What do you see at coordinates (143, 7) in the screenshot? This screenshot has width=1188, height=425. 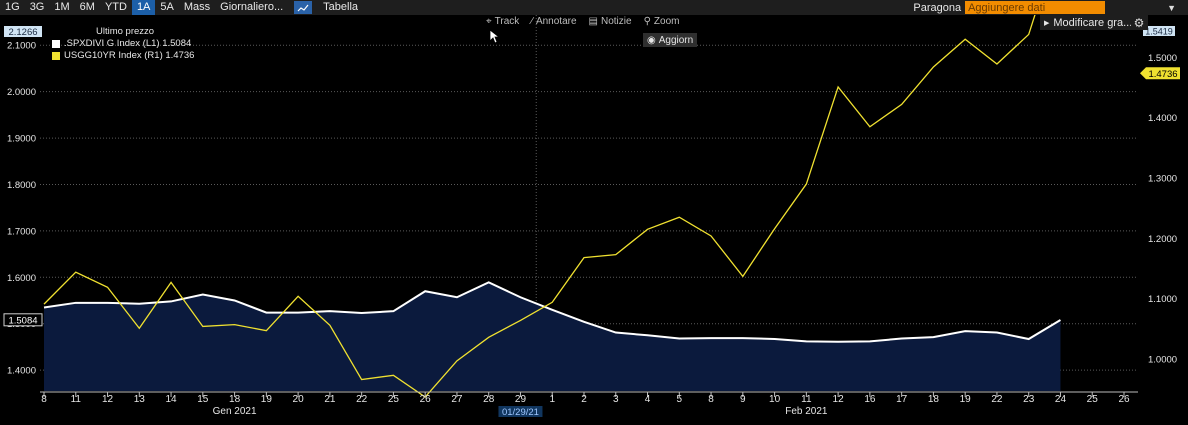 I see `range-1a-button: 1A` at bounding box center [143, 7].